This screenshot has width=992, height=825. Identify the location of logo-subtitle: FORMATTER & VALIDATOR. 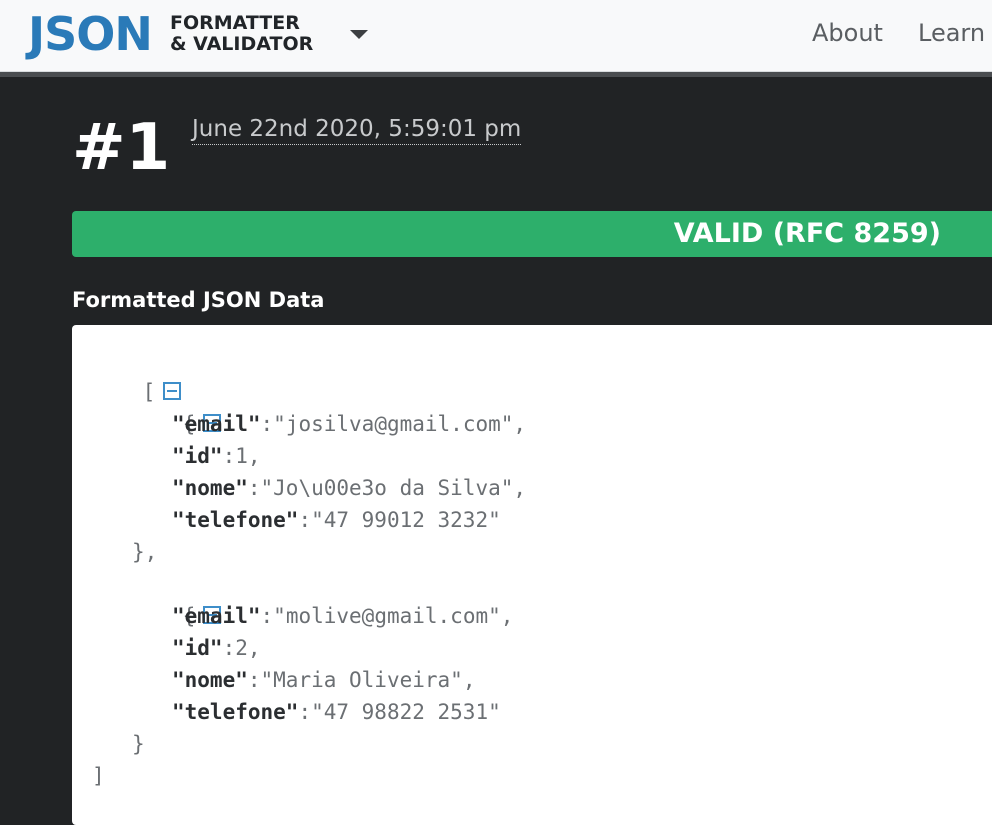
(241, 34).